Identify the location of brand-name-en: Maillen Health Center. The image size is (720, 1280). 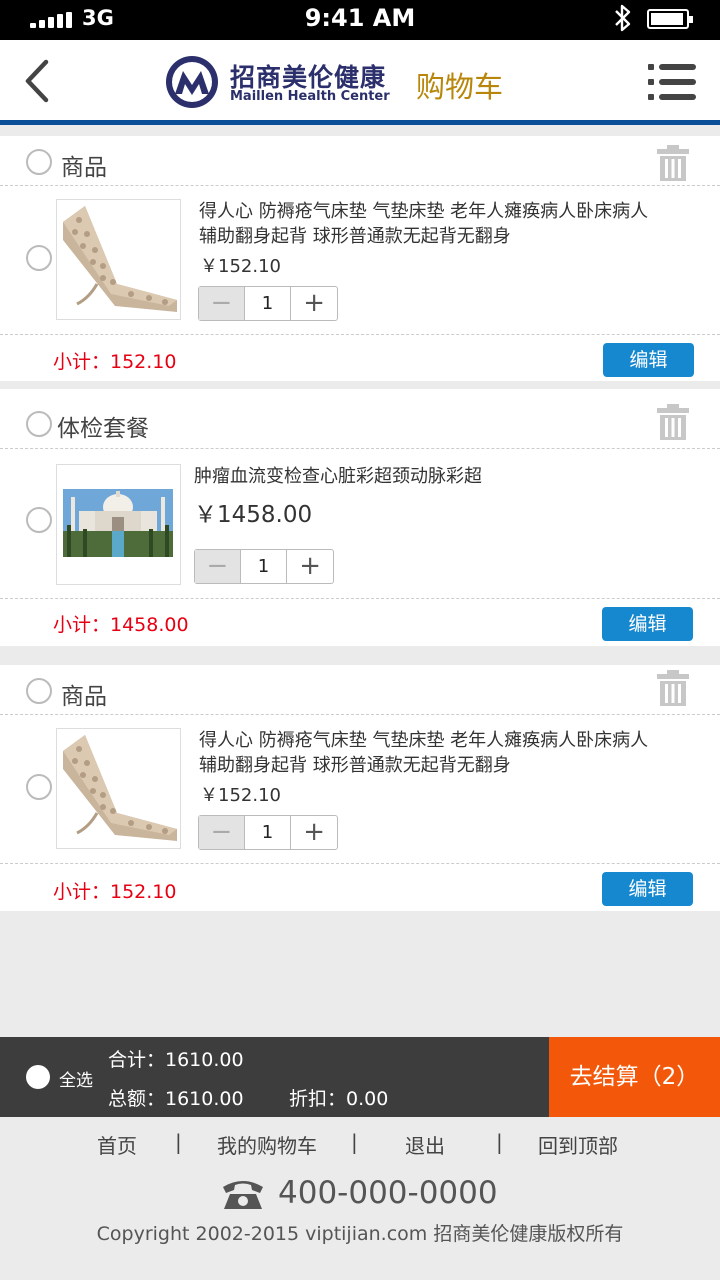
(310, 96).